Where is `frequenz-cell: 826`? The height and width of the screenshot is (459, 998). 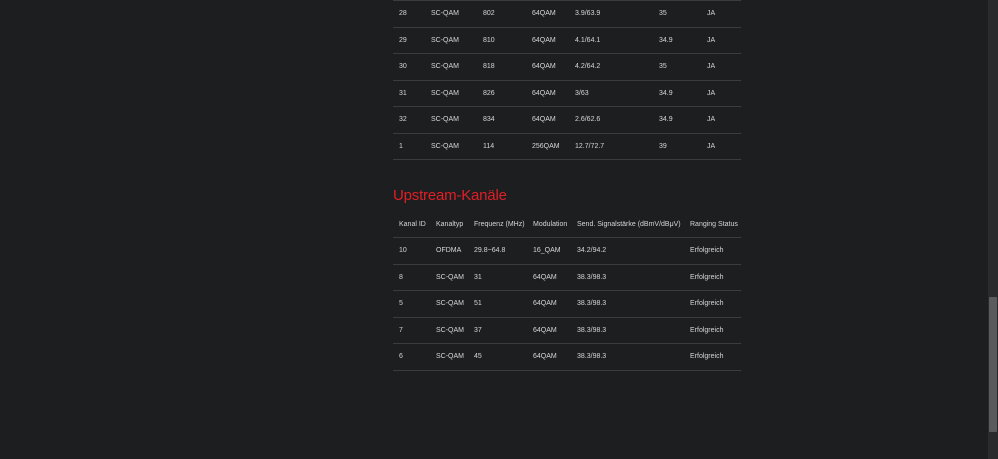 frequenz-cell: 826 is located at coordinates (489, 93).